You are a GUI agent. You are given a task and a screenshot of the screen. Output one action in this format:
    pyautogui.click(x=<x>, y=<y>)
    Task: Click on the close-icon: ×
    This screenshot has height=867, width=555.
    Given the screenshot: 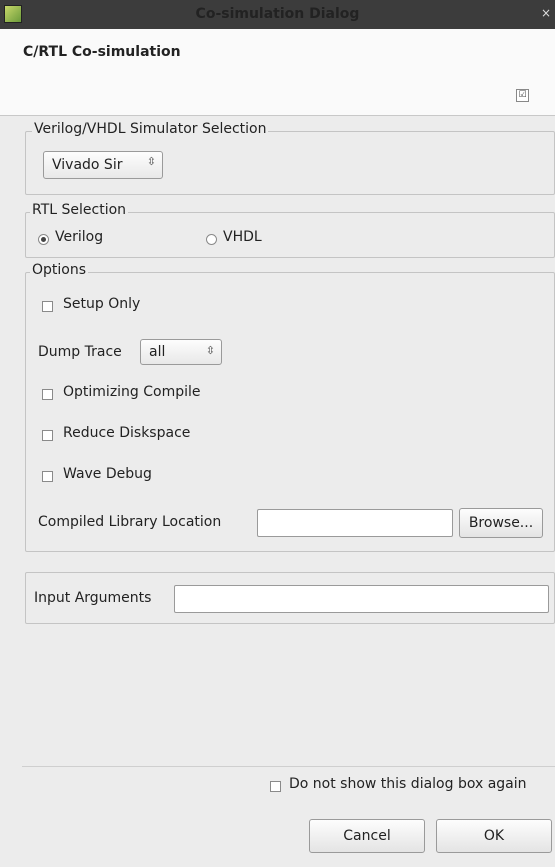 What is the action you would take?
    pyautogui.click(x=546, y=13)
    